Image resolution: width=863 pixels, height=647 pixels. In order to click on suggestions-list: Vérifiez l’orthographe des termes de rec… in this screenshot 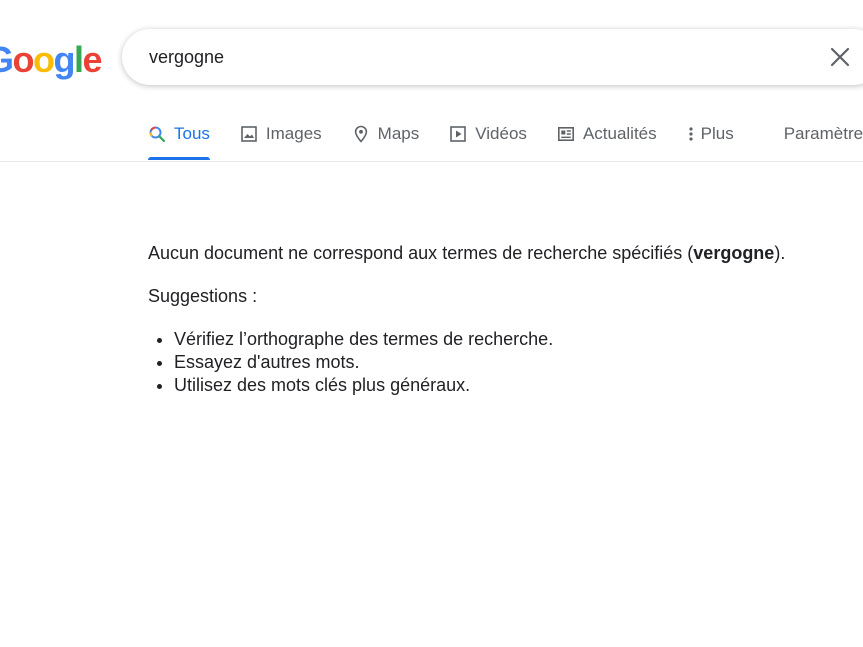, I will do `click(505, 362)`.